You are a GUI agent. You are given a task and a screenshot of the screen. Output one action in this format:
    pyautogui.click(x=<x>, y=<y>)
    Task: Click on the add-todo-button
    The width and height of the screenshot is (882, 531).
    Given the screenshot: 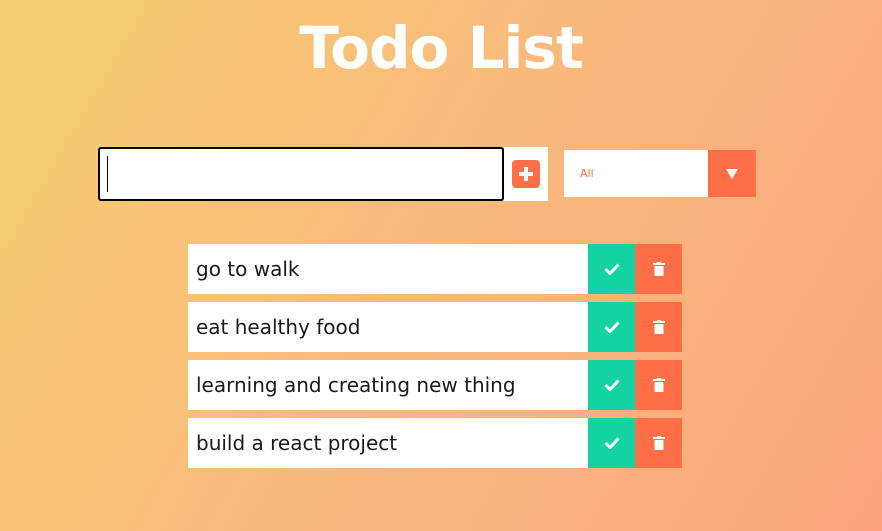 What is the action you would take?
    pyautogui.click(x=526, y=174)
    